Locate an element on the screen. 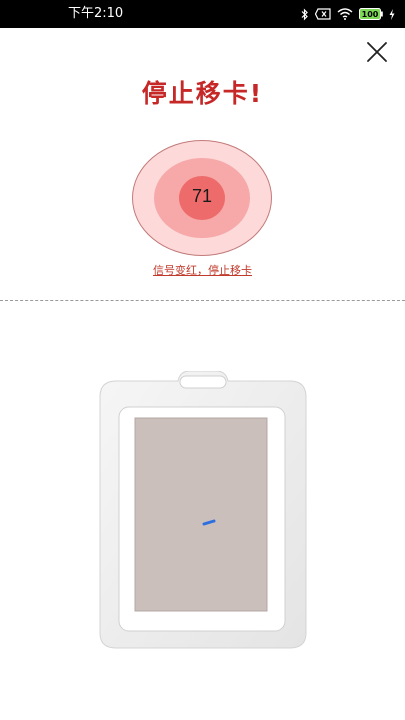 The height and width of the screenshot is (720, 405). signal-value: 71 is located at coordinates (202, 196).